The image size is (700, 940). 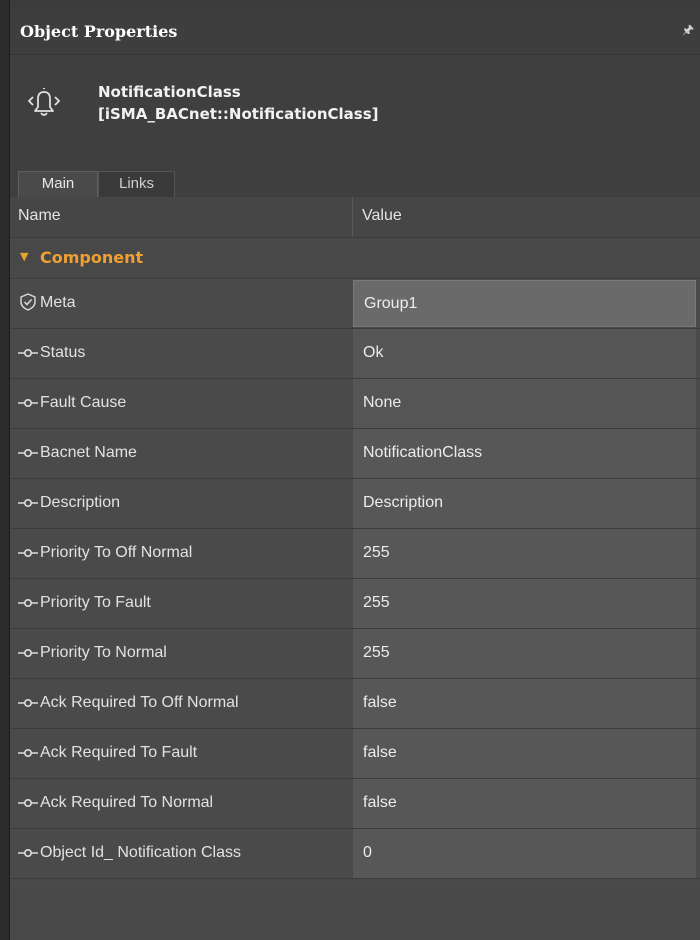 What do you see at coordinates (382, 216) in the screenshot?
I see `column-header-value: Value` at bounding box center [382, 216].